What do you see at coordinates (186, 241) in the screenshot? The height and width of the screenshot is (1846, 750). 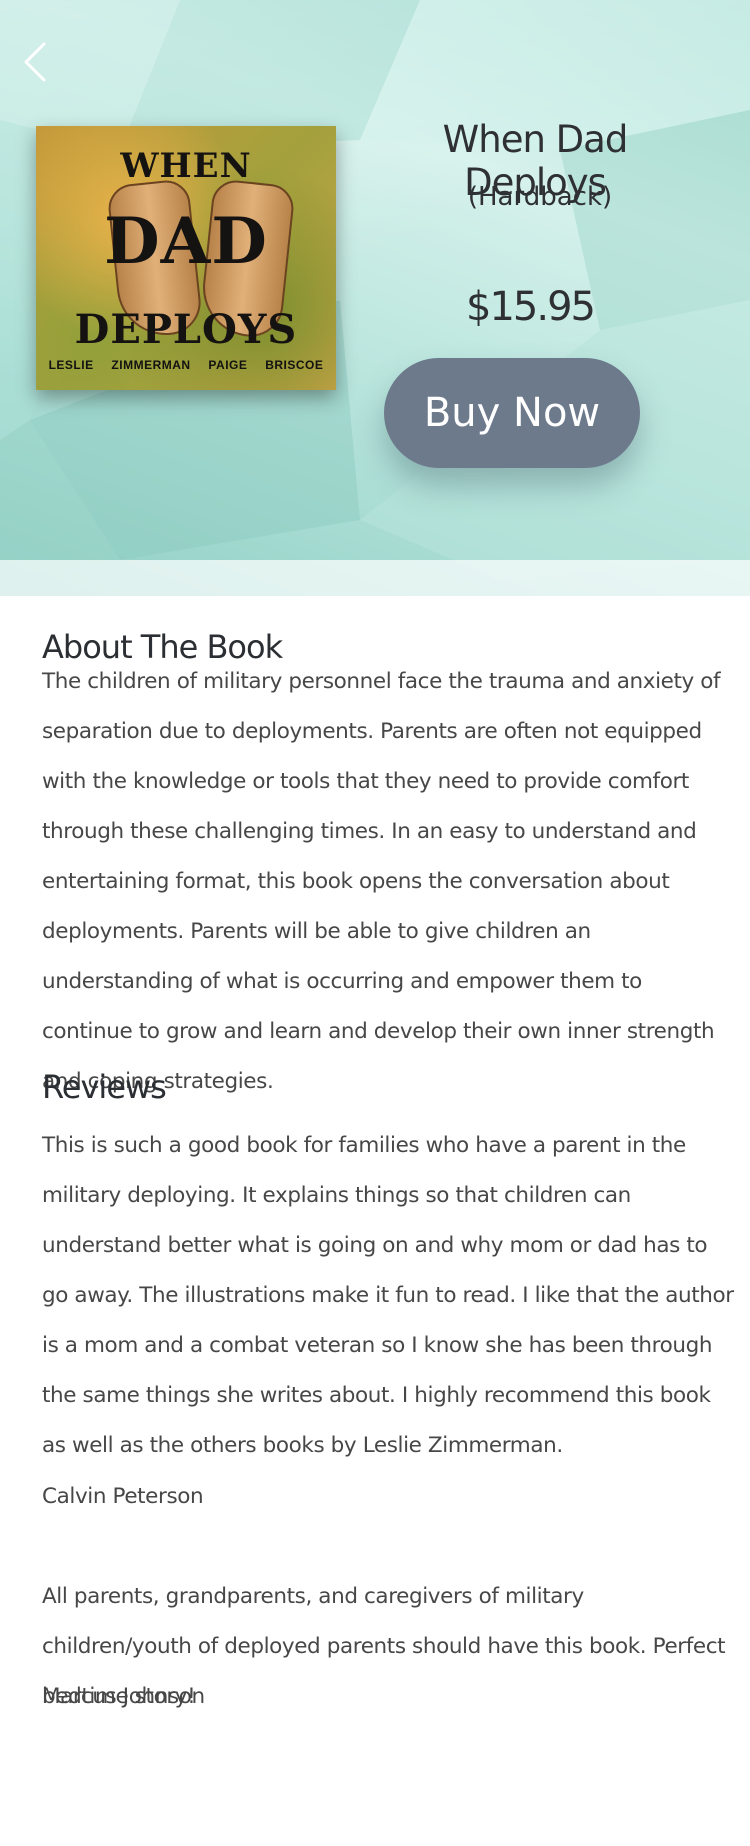 I see `cover-title-line2: DAD` at bounding box center [186, 241].